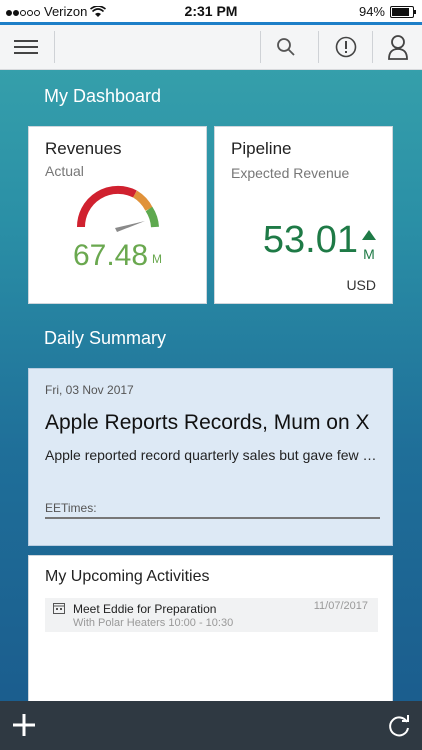 The height and width of the screenshot is (750, 422). I want to click on news-source: EETimes:, so click(71, 508).